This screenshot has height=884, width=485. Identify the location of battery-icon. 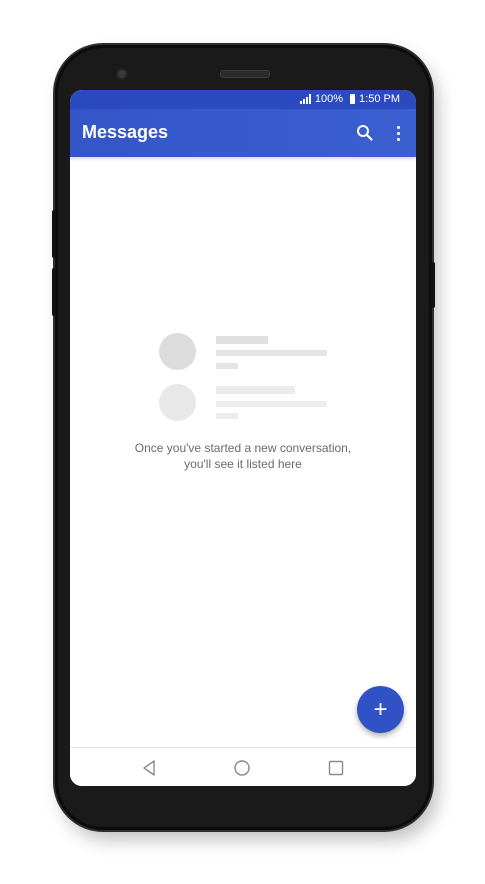
(353, 99).